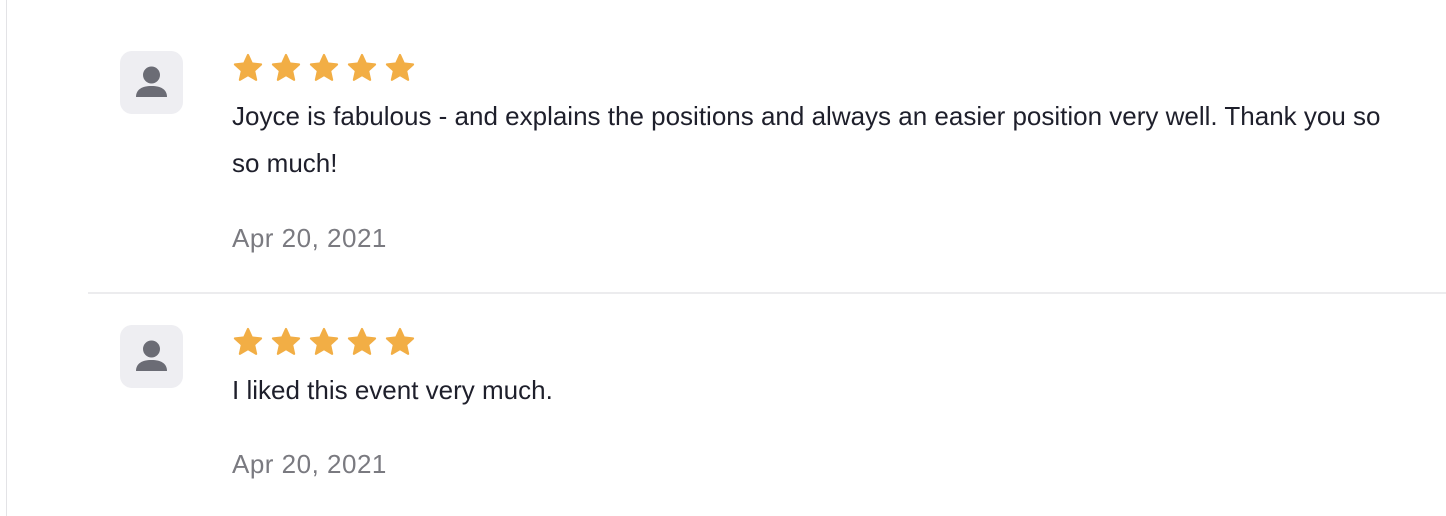 This screenshot has width=1446, height=516. I want to click on review-text: I liked this event very much., so click(392, 390).